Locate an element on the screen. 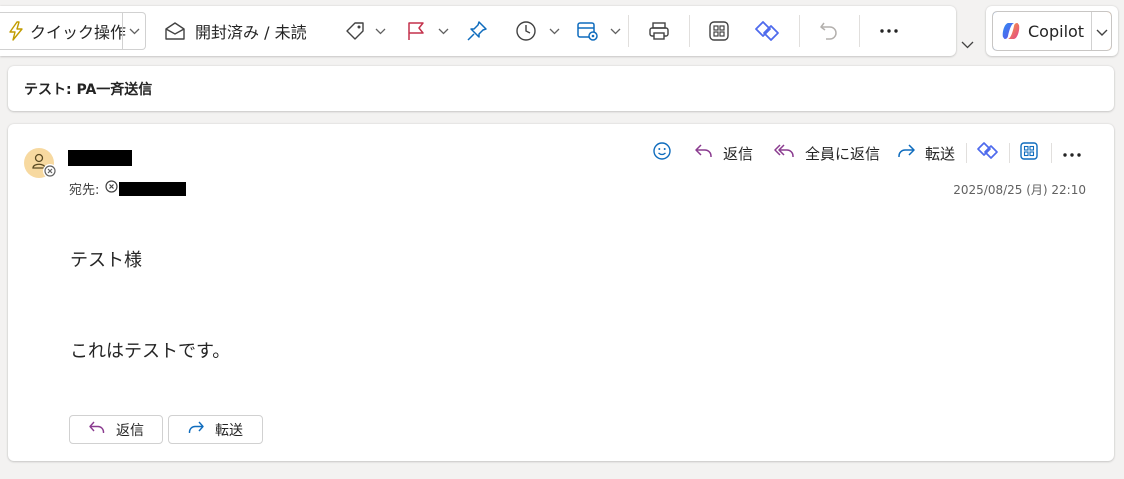 The width and height of the screenshot is (1124, 479). reply-all-arrow-icon is located at coordinates (785, 153).